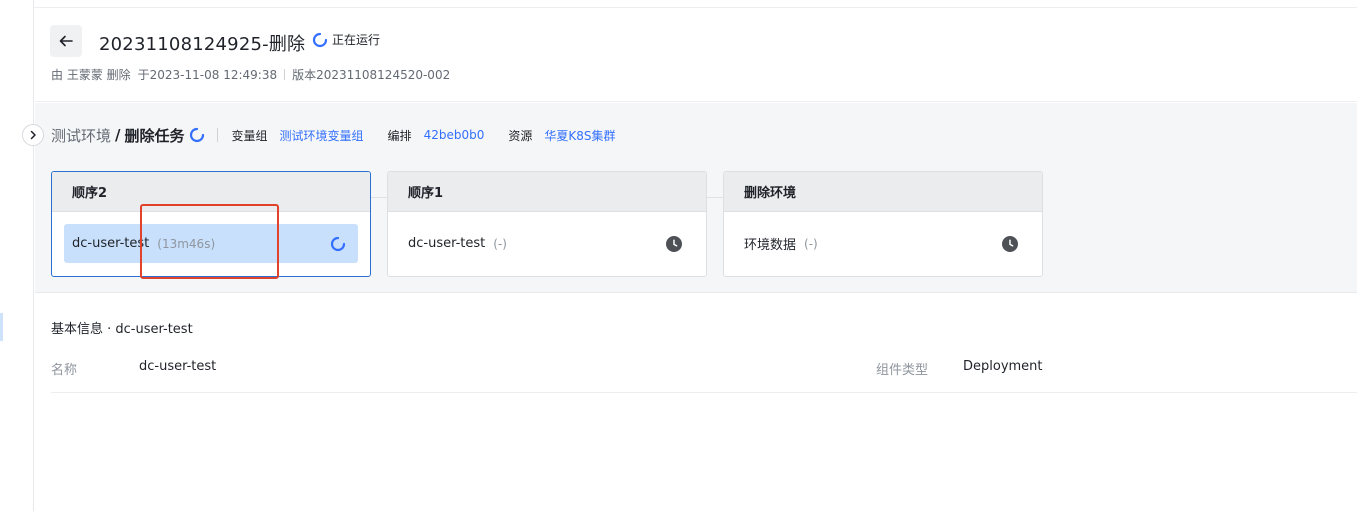 The image size is (1357, 511). Describe the element at coordinates (178, 366) in the screenshot. I see `name-value: dc-user-test` at that location.